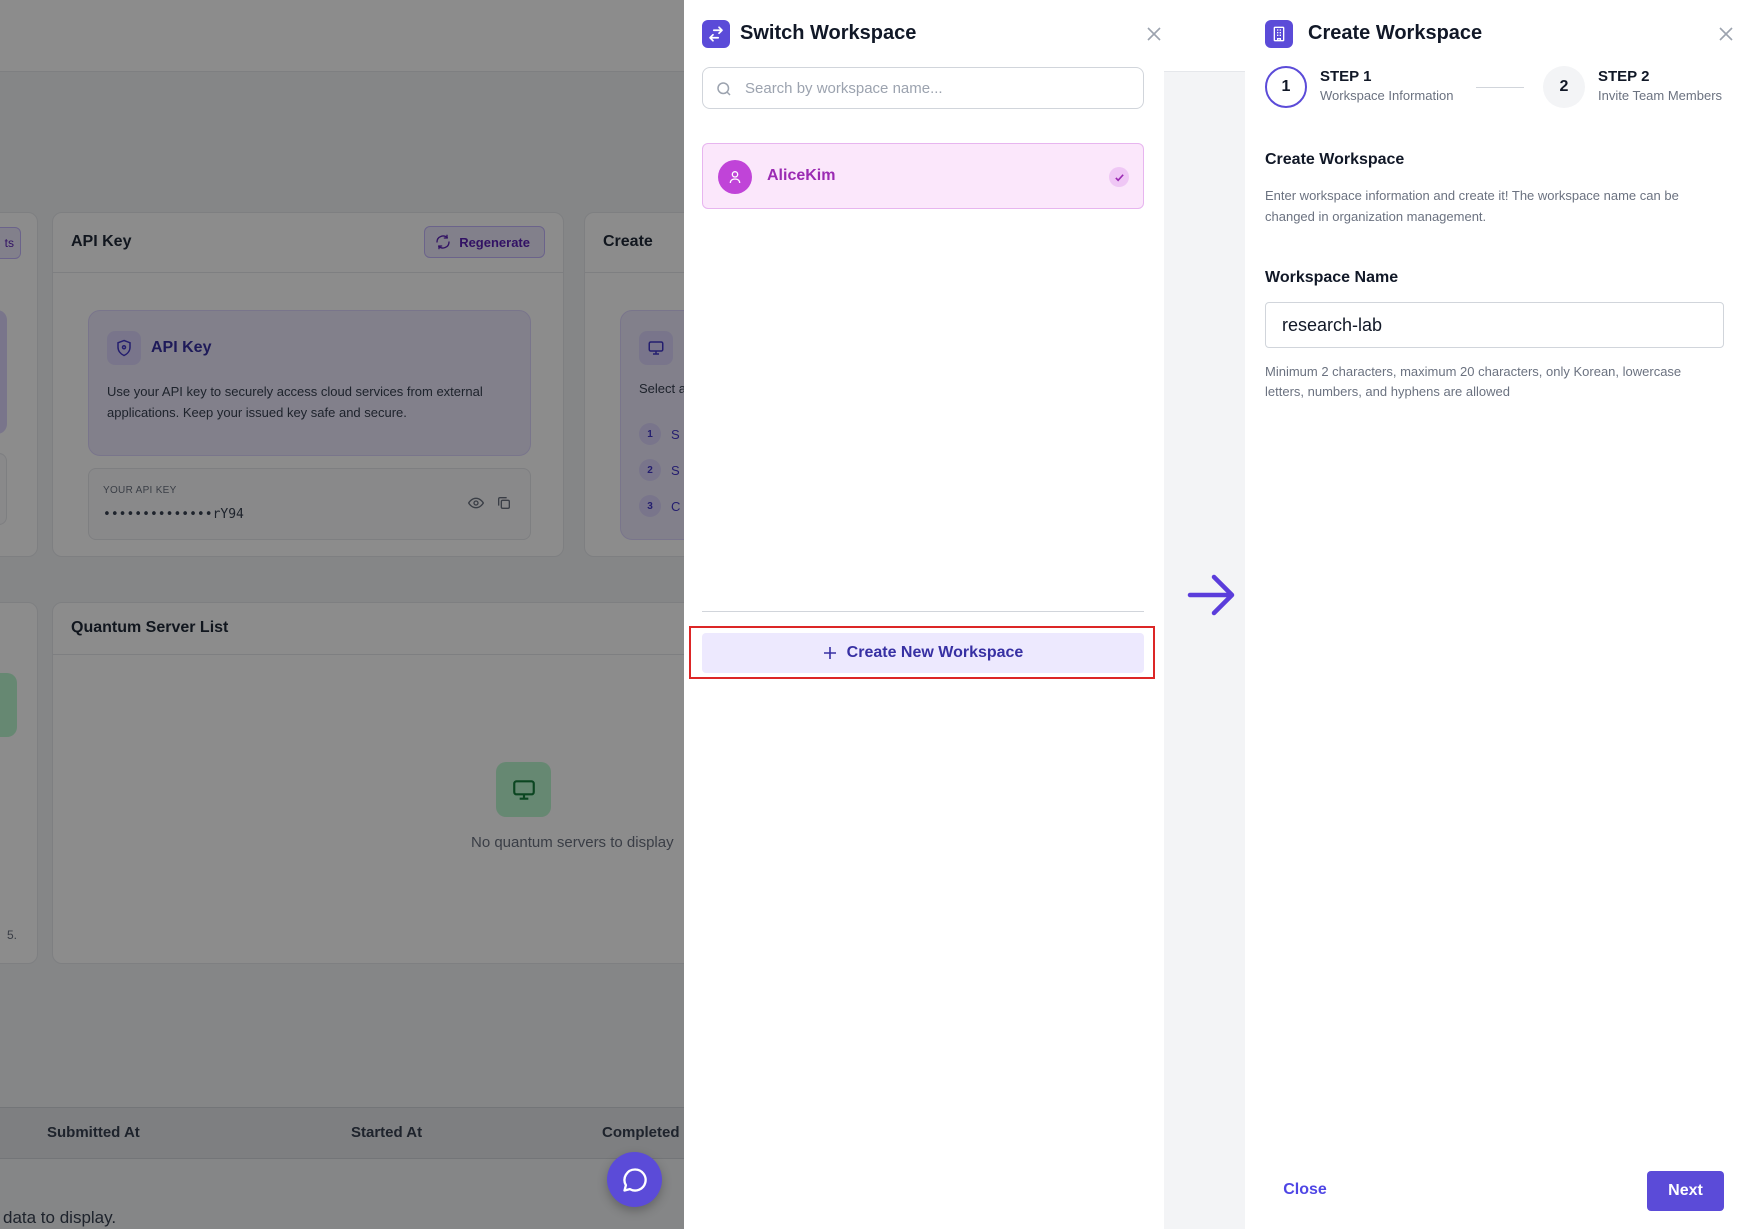 This screenshot has width=1742, height=1229. I want to click on create-workspace-title: Create Workspace, so click(1395, 33).